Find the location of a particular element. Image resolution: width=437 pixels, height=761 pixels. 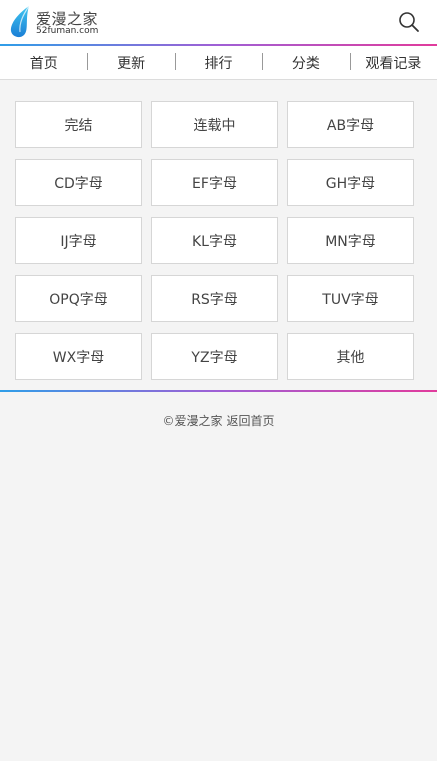

search-button is located at coordinates (409, 22).